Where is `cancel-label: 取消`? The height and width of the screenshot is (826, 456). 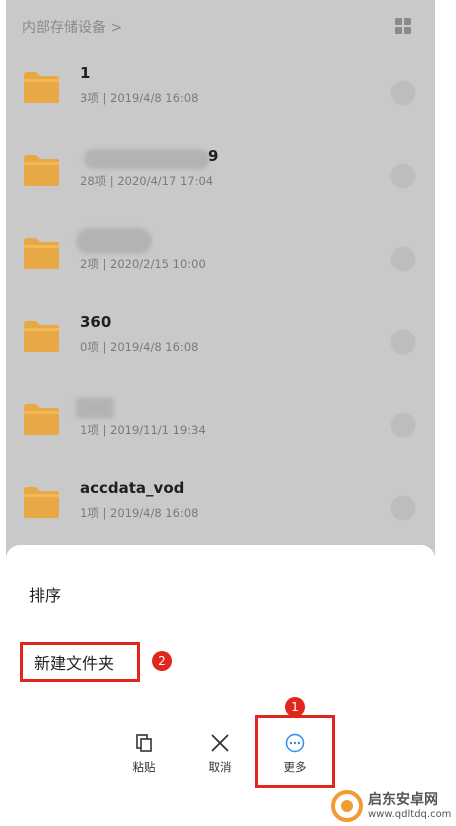 cancel-label: 取消 is located at coordinates (220, 767).